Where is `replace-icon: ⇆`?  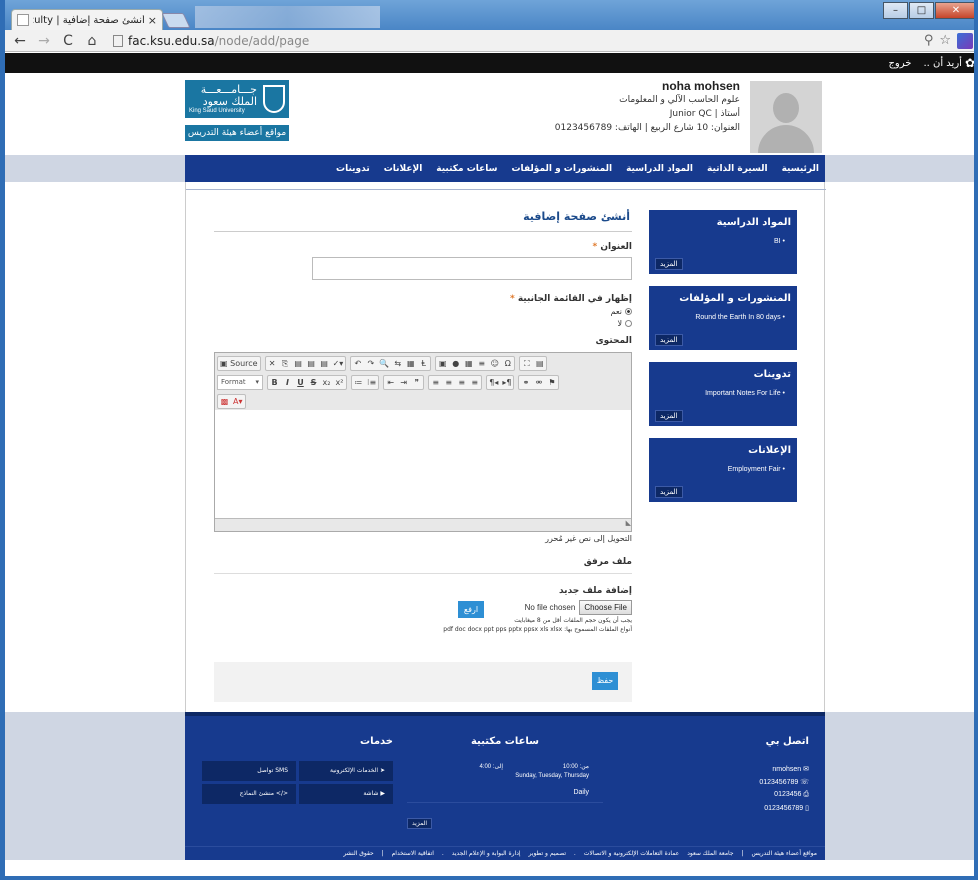 replace-icon: ⇆ is located at coordinates (397, 363).